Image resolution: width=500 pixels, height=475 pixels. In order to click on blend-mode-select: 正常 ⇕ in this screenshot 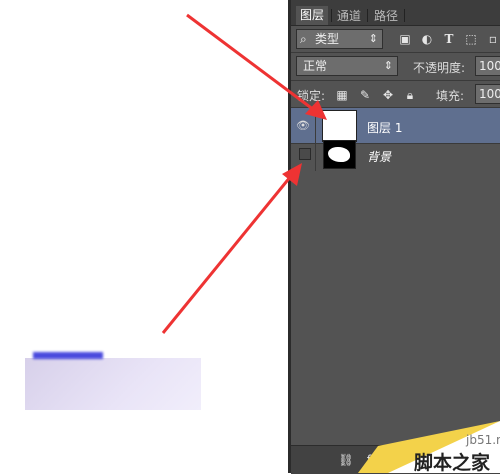, I will do `click(347, 66)`.